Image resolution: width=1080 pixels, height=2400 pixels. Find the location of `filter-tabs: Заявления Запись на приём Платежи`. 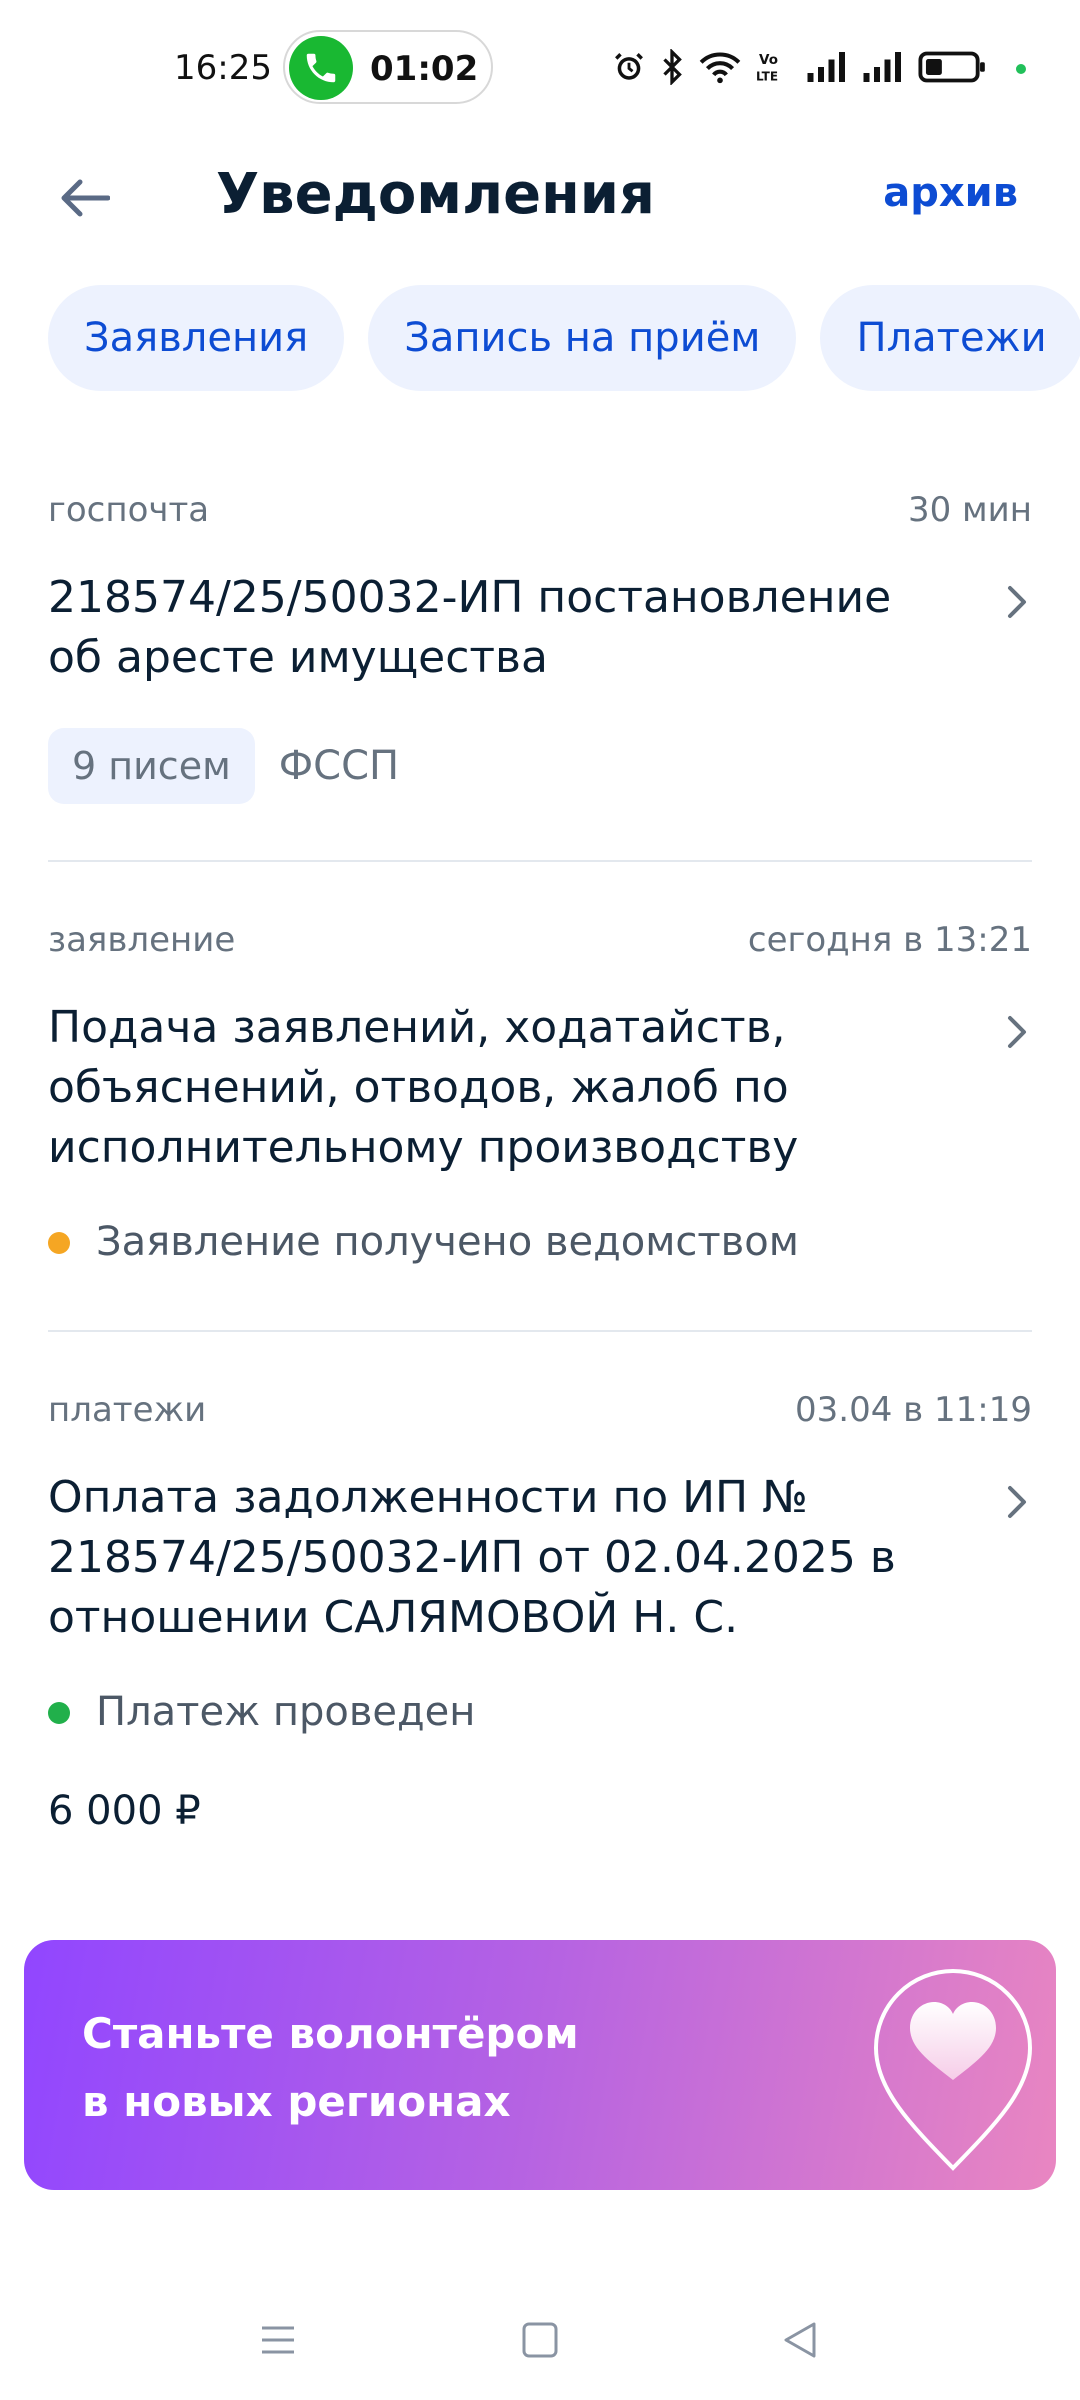

filter-tabs: Заявления Запись на приём Платежи is located at coordinates (564, 340).